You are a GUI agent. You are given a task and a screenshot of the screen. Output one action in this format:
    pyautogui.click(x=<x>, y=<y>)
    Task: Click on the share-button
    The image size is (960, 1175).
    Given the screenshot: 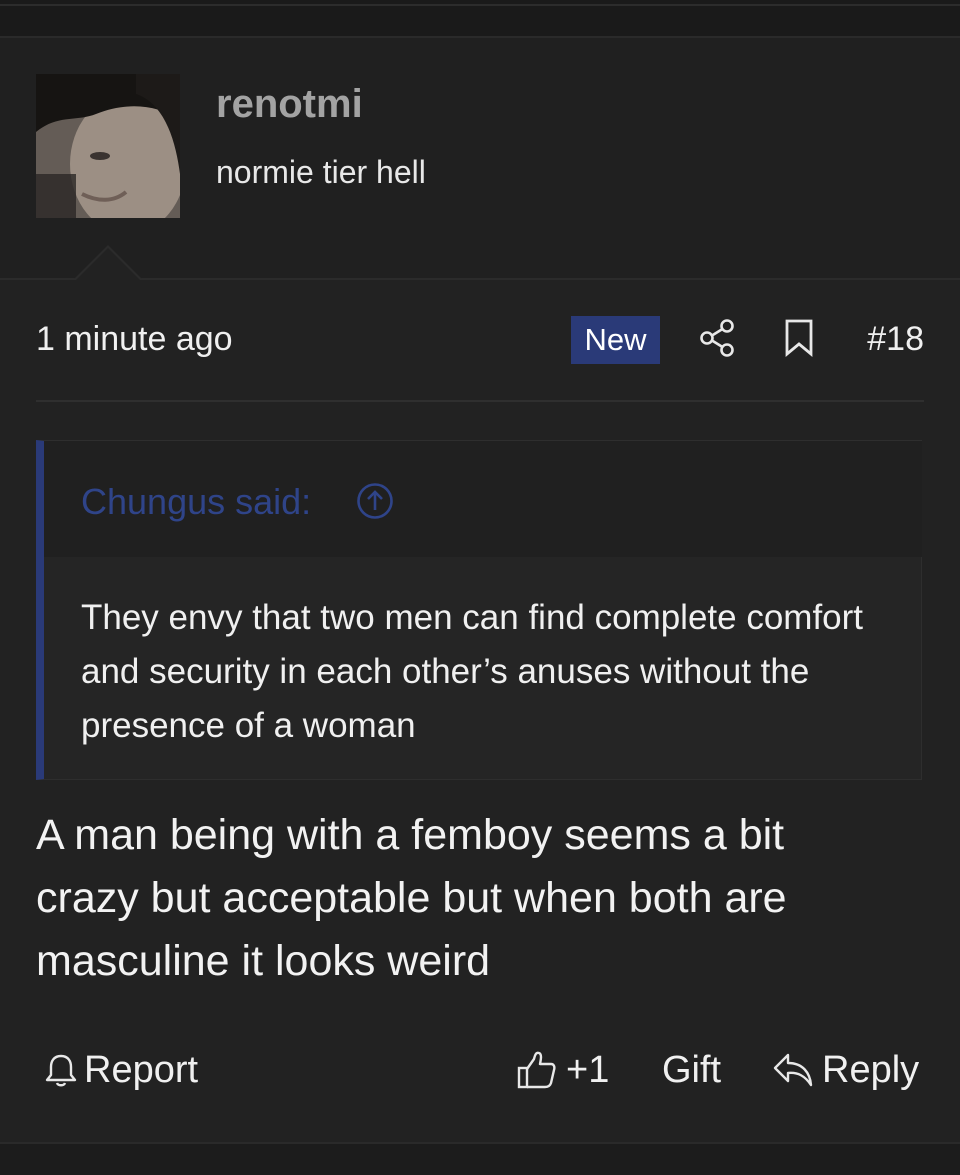 What is the action you would take?
    pyautogui.click(x=718, y=338)
    